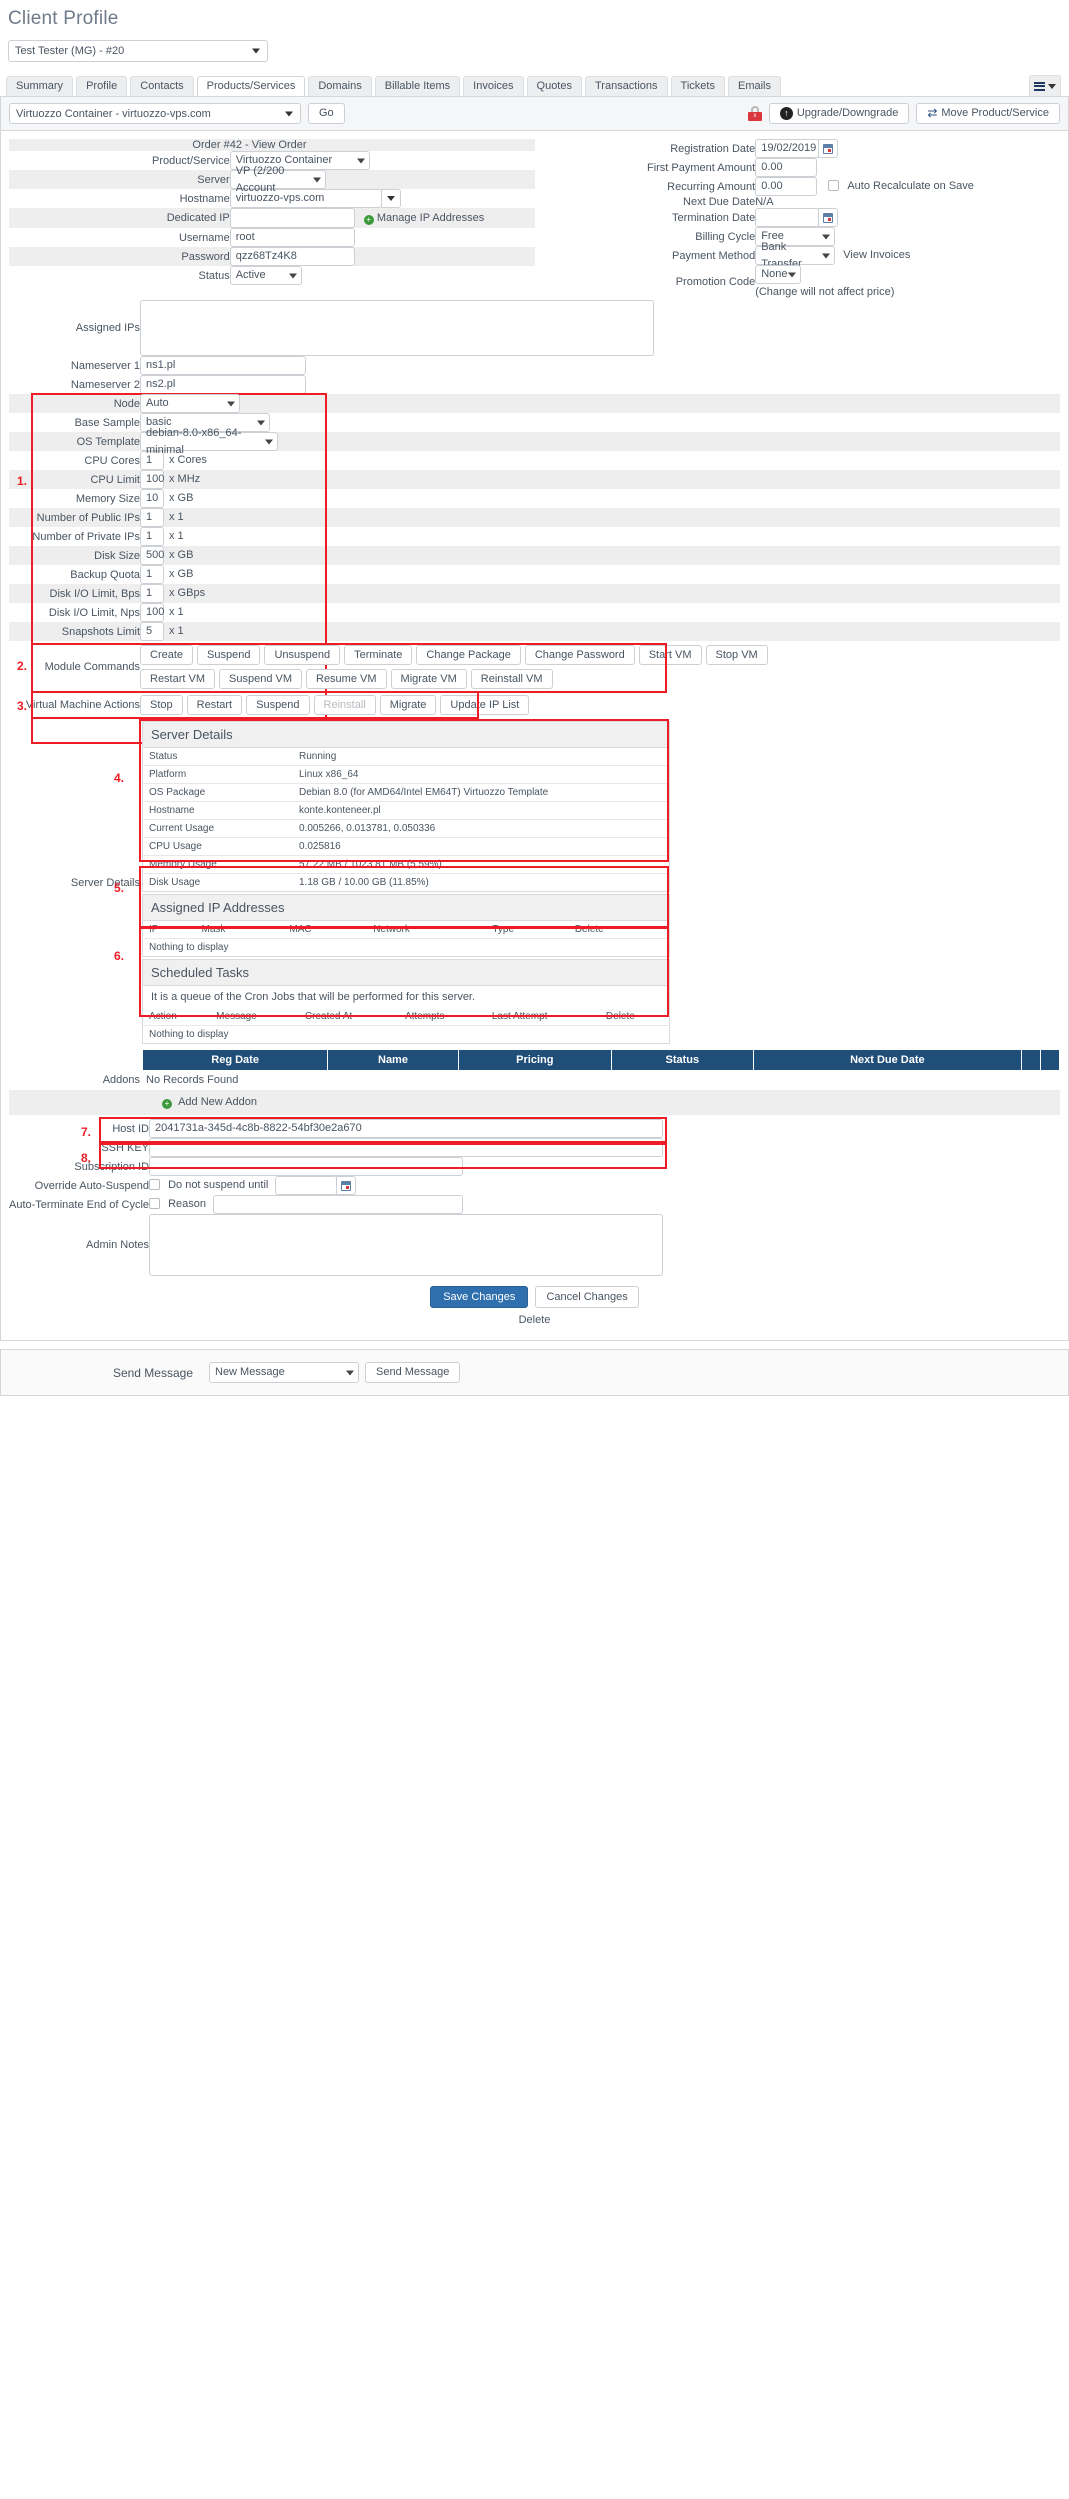 The image size is (1069, 2499). What do you see at coordinates (340, 86) in the screenshot?
I see `tab-domains: Domains` at bounding box center [340, 86].